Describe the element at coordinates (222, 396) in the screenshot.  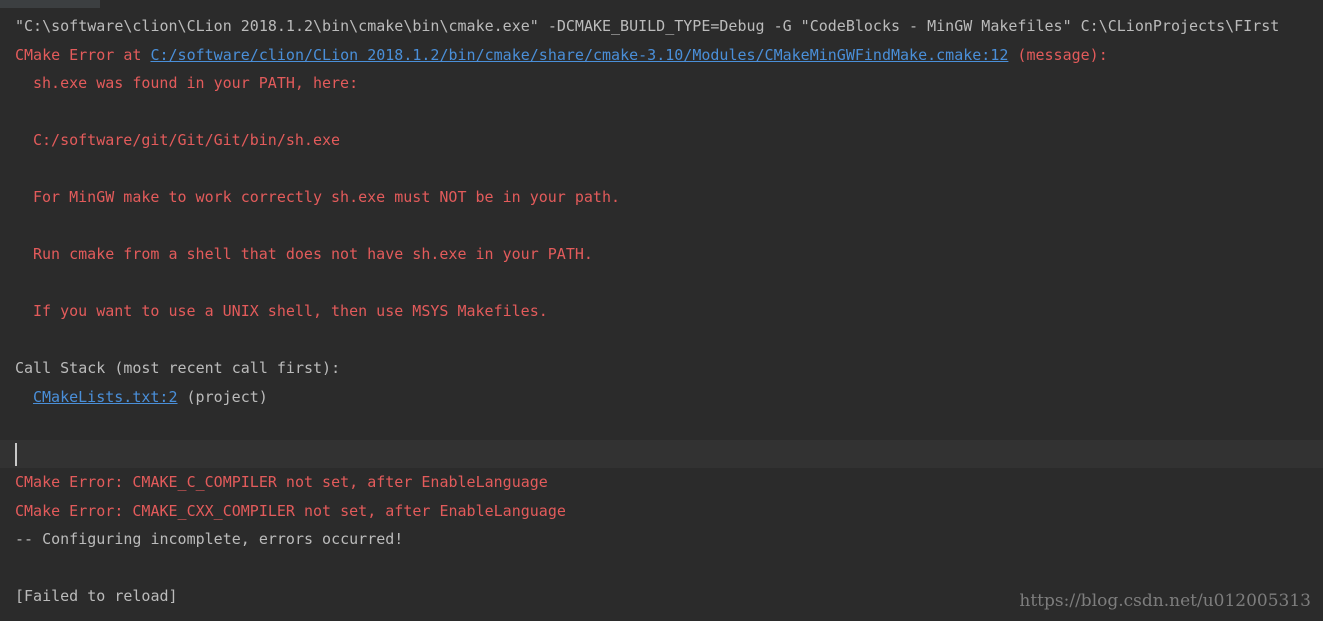
I see `stack-suffix: (project)` at that location.